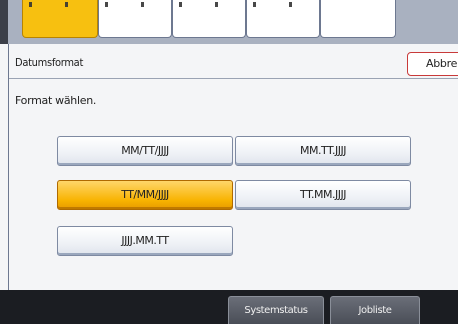 The width and height of the screenshot is (458, 324). I want to click on bottom-bar: Systemstatus Jobliste, so click(229, 307).